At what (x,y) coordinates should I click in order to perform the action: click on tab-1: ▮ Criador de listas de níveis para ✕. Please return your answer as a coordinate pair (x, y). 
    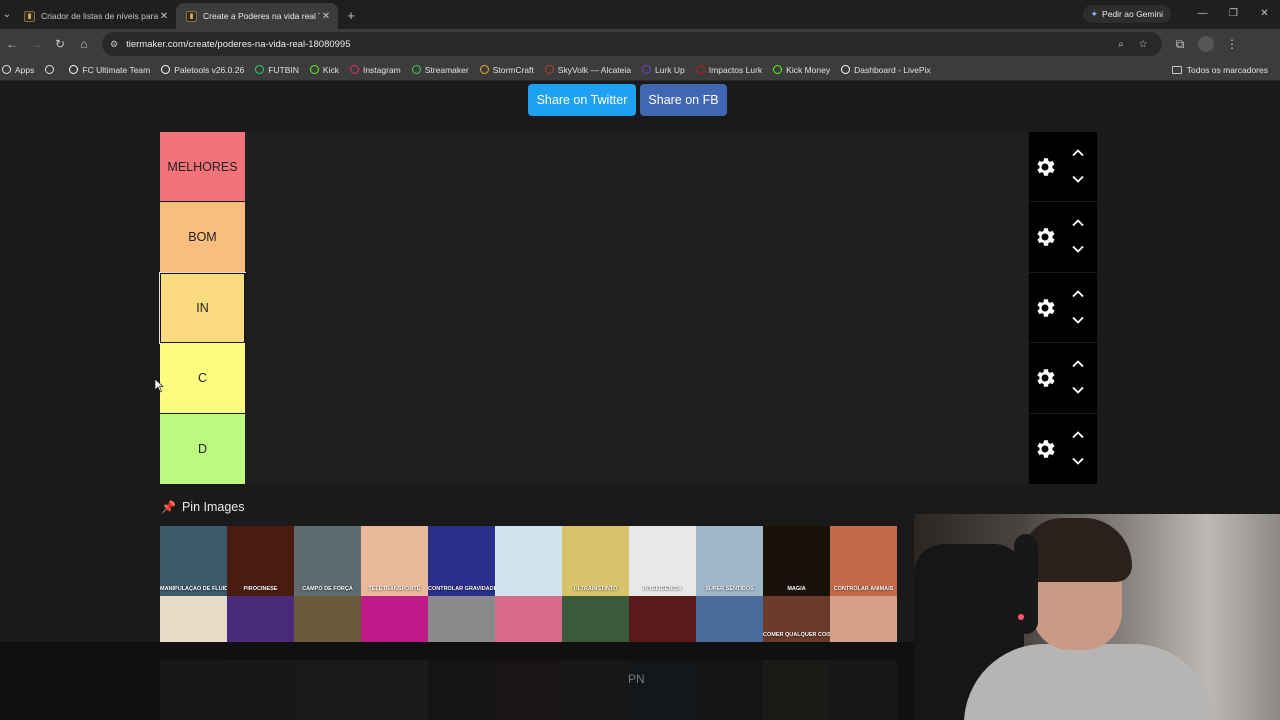
    Looking at the image, I should click on (95, 16).